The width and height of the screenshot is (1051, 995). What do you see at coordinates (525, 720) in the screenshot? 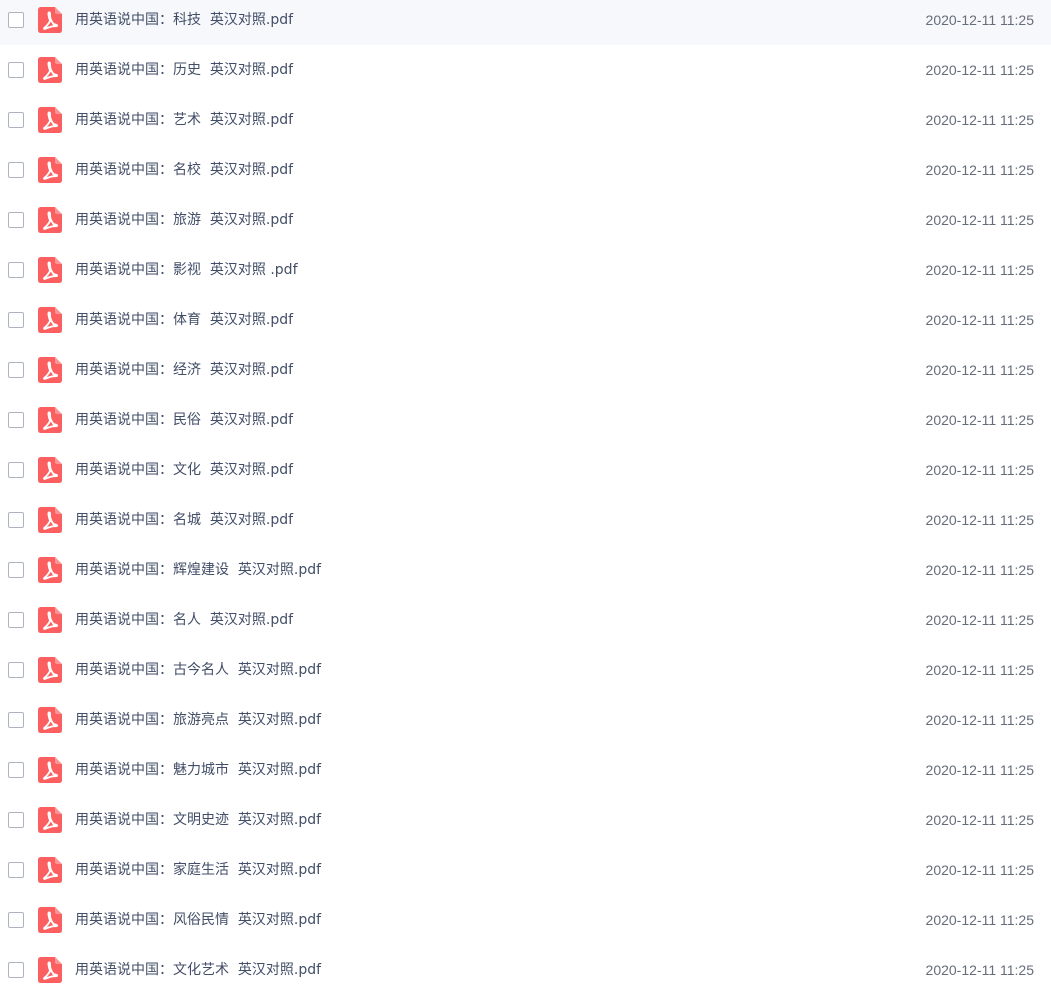
I see `file-row: 用英语说中国：旅游亮点 英汉对照.pdf 2020-12-11 11:25` at bounding box center [525, 720].